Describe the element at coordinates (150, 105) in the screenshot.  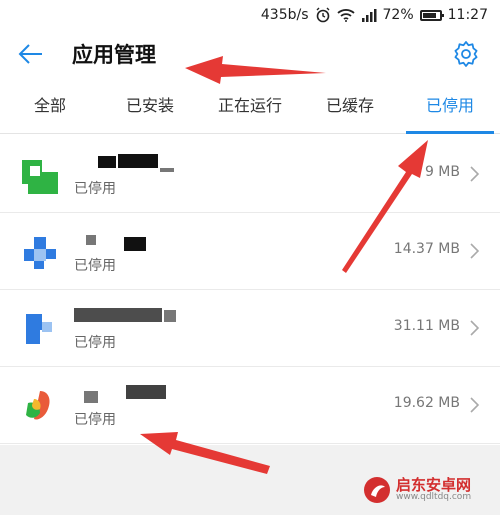
I see `tab-installed: 已安装` at that location.